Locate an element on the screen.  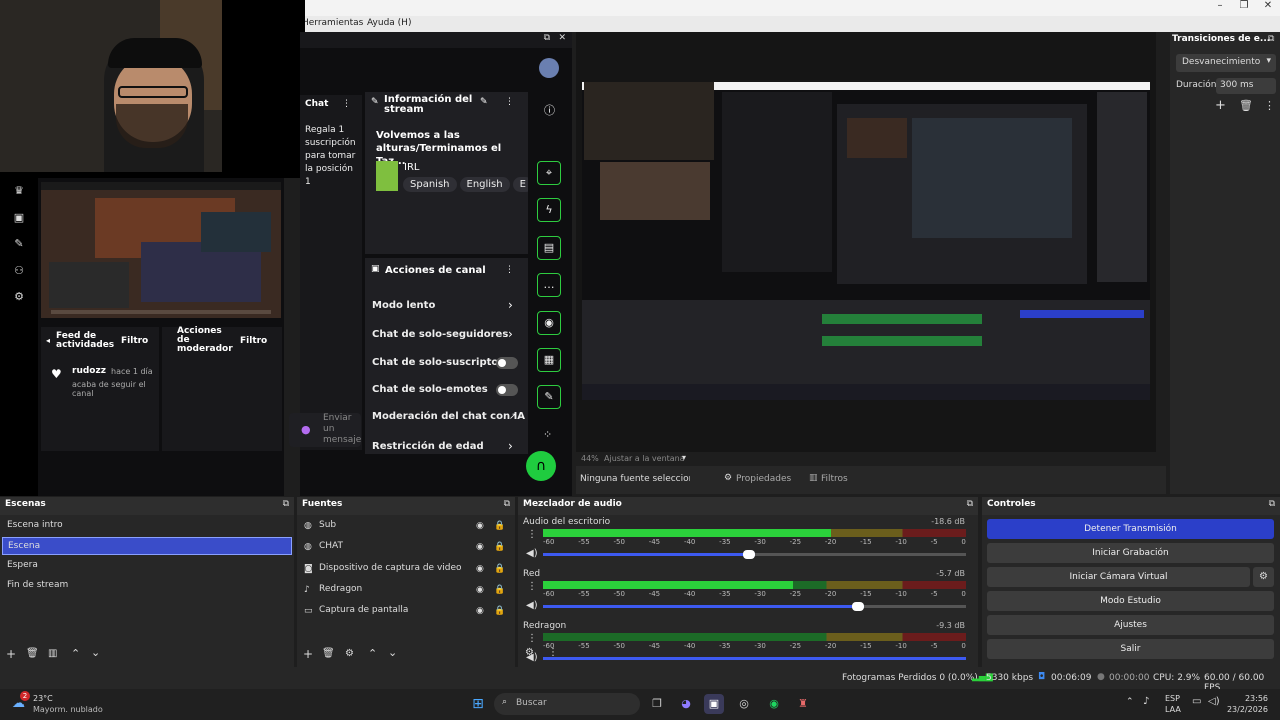
menu-icon: ⋮ is located at coordinates (1269, 105).